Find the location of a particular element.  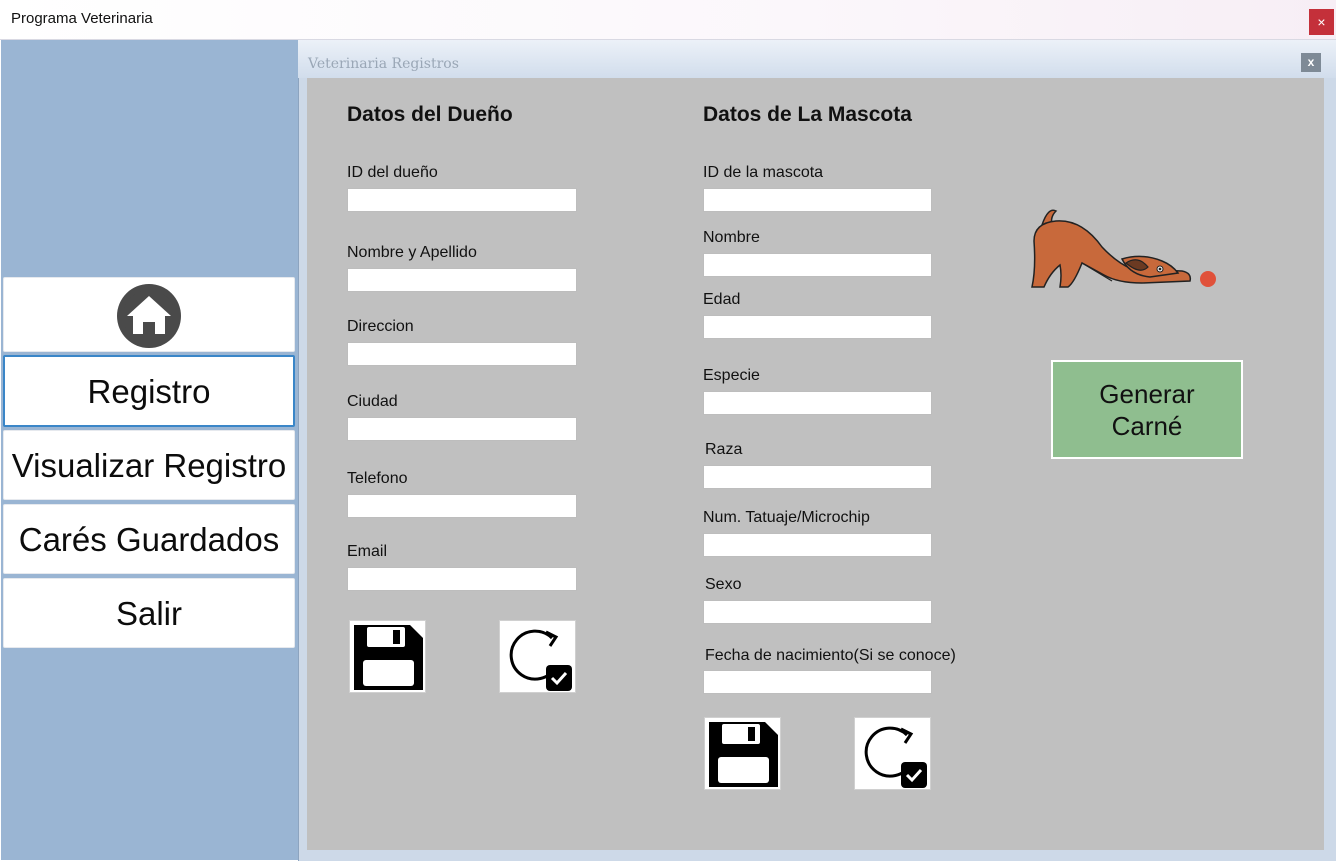

dog-illustration is located at coordinates (1123, 248).